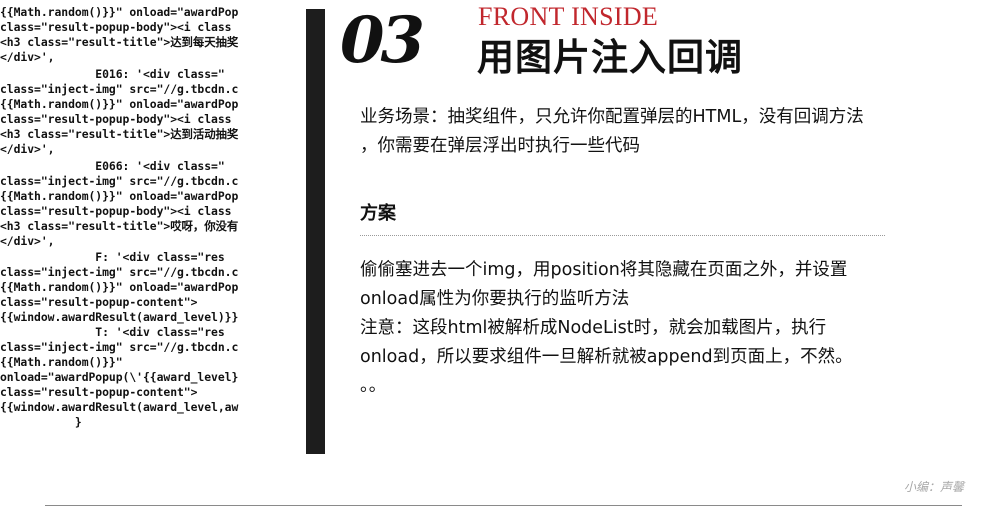 Image resolution: width=1000 pixels, height=509 pixels. I want to click on solution-text-line: onload属性为你要执行的监听方法, so click(495, 299).